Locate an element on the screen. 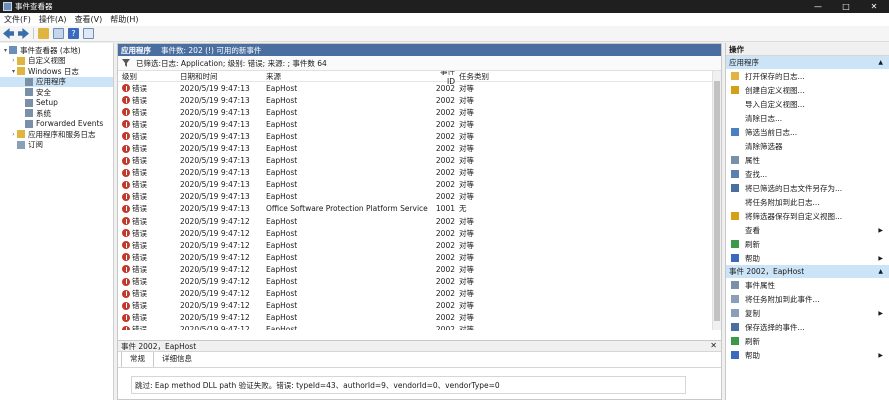 The height and width of the screenshot is (400, 889). help-icon: ? is located at coordinates (73, 33).